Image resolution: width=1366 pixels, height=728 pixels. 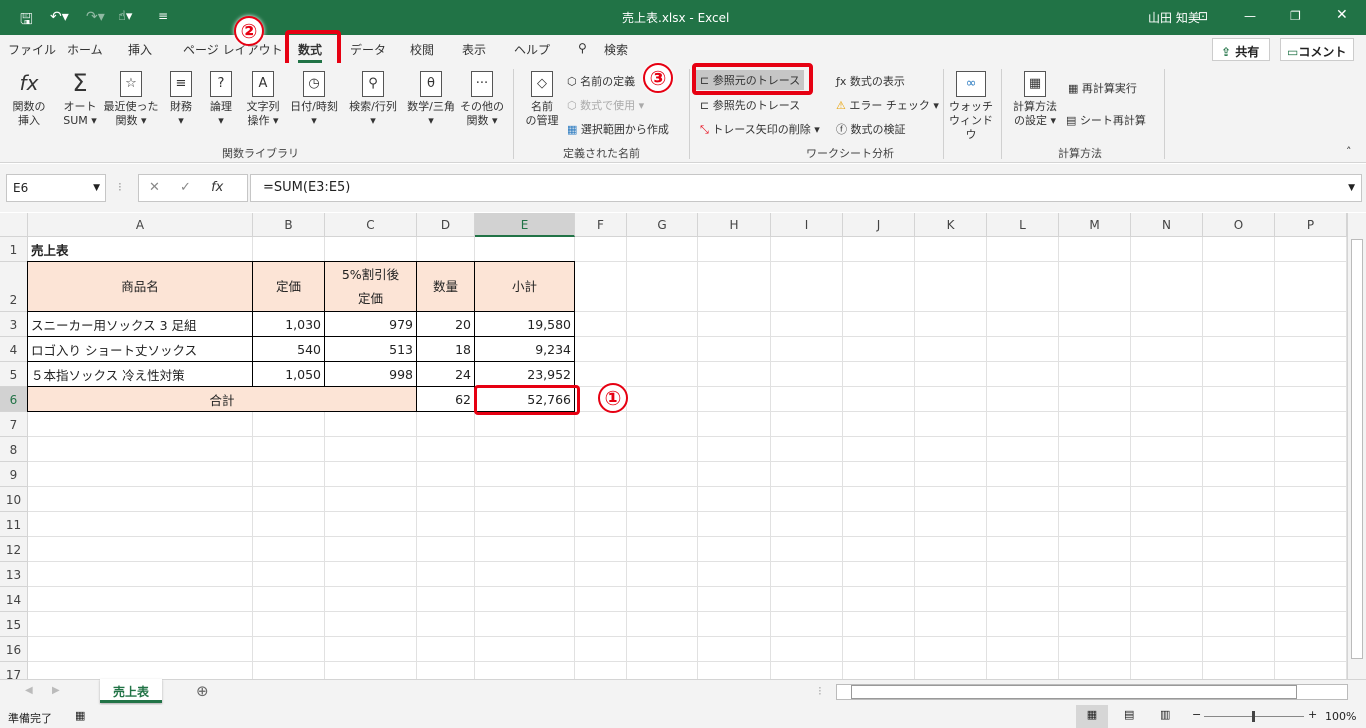 What do you see at coordinates (1095, 374) in the screenshot?
I see `cell-M5` at bounding box center [1095, 374].